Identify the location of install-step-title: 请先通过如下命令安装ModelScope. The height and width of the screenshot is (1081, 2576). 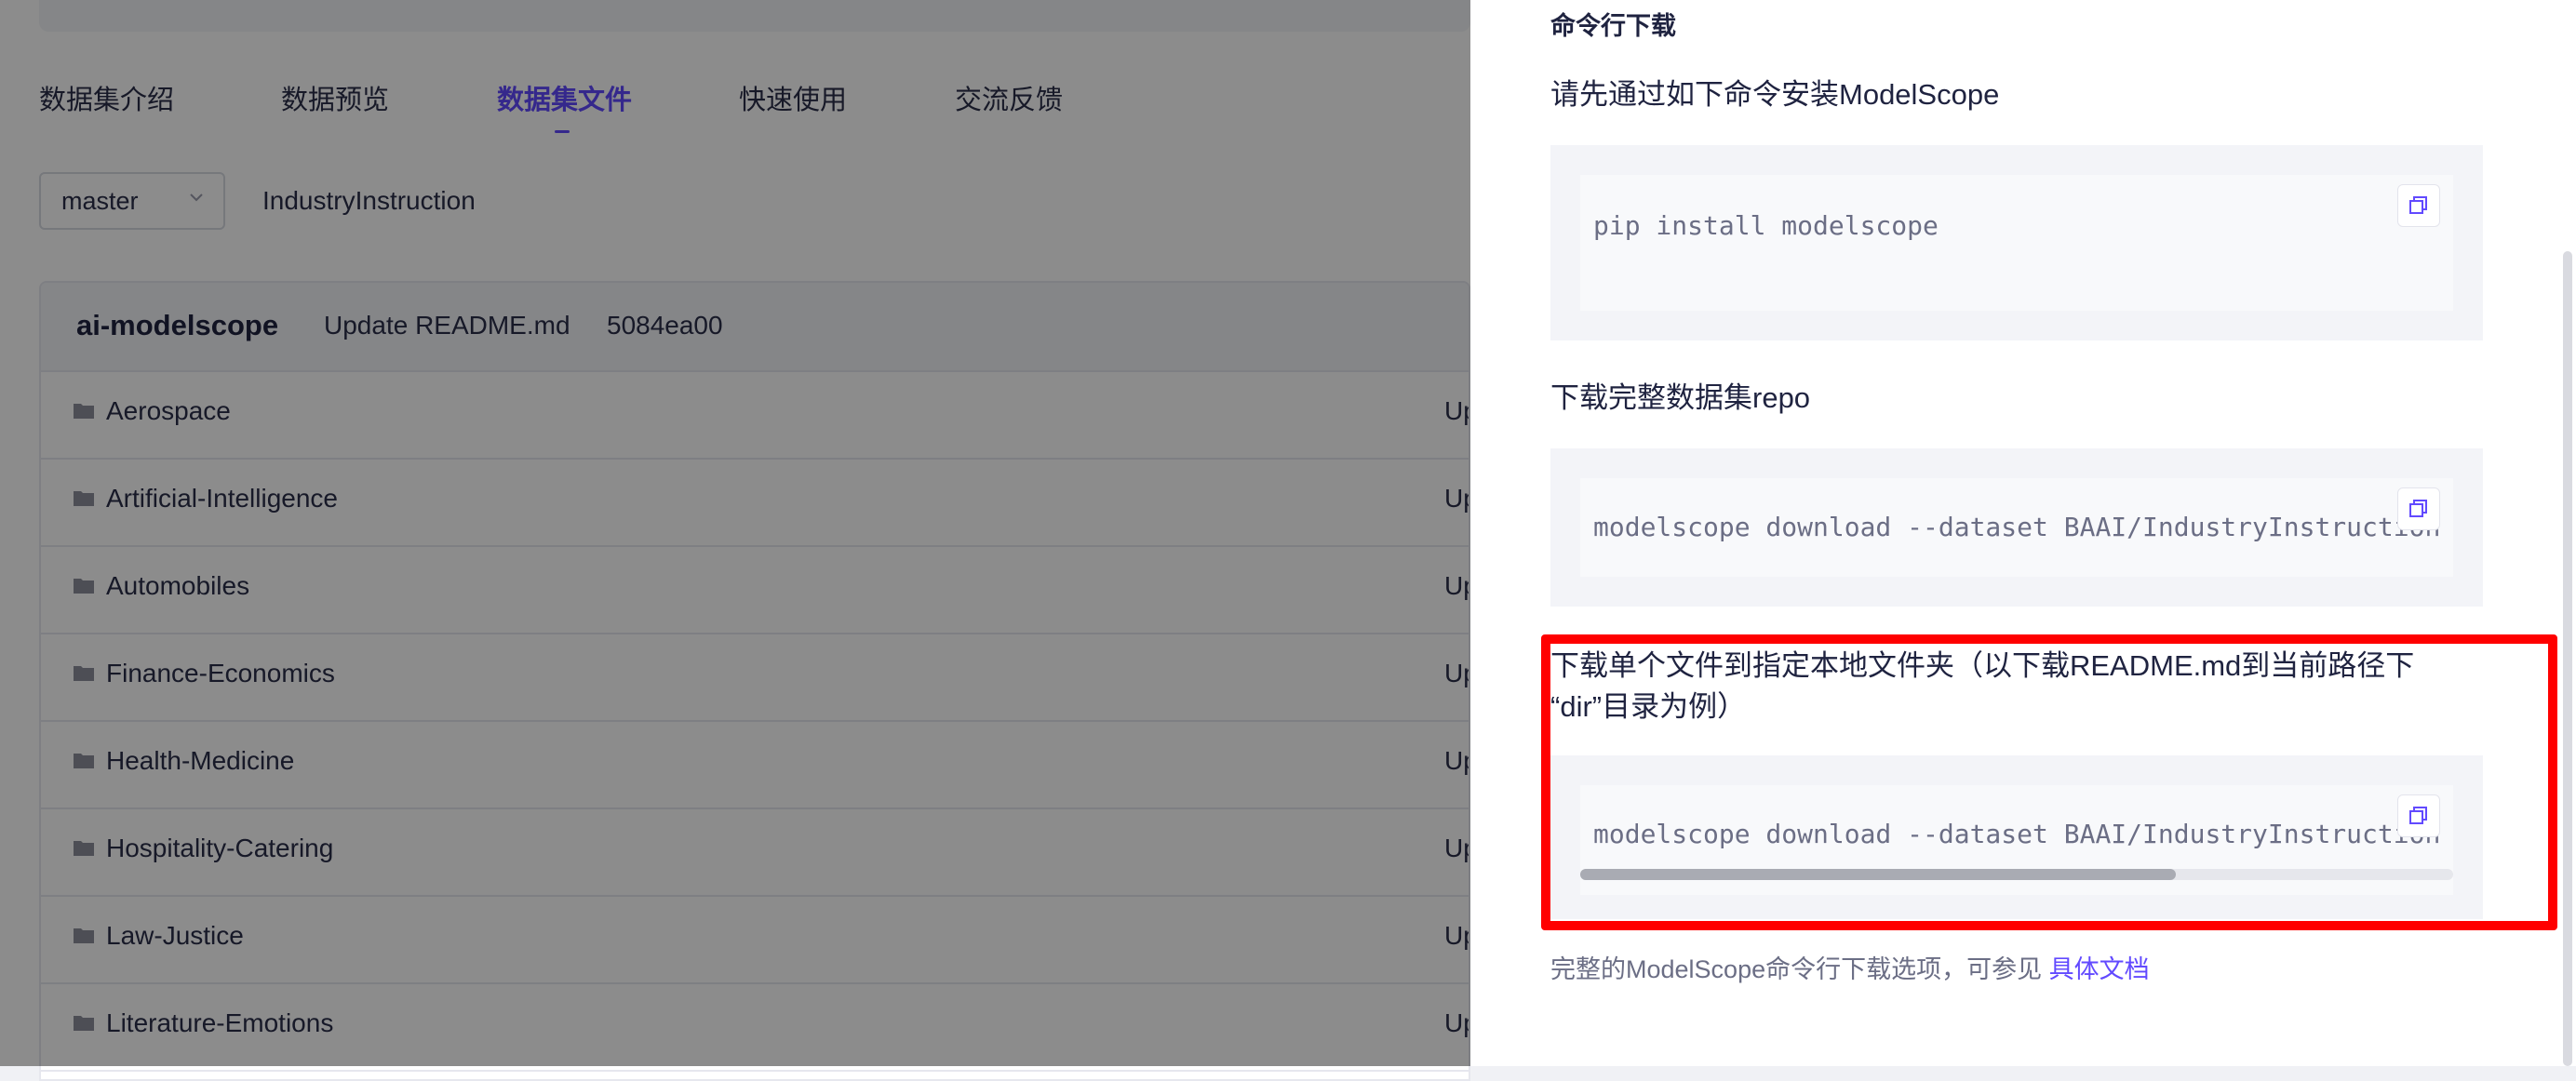
(1775, 95).